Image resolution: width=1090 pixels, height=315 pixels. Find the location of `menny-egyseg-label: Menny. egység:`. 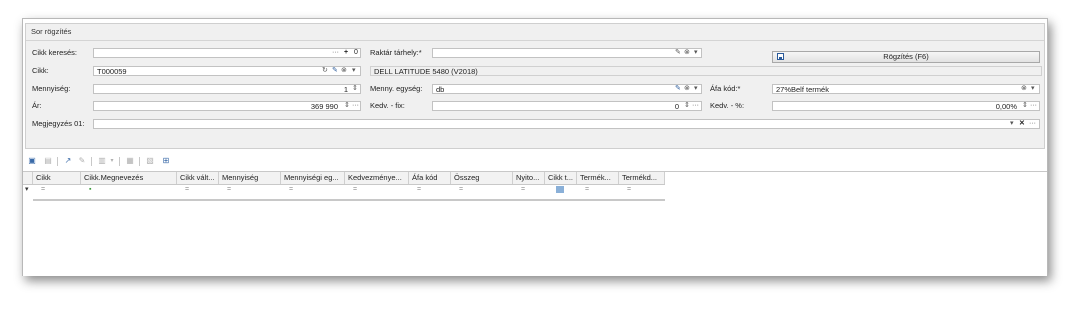

menny-egyseg-label: Menny. egység: is located at coordinates (396, 88).